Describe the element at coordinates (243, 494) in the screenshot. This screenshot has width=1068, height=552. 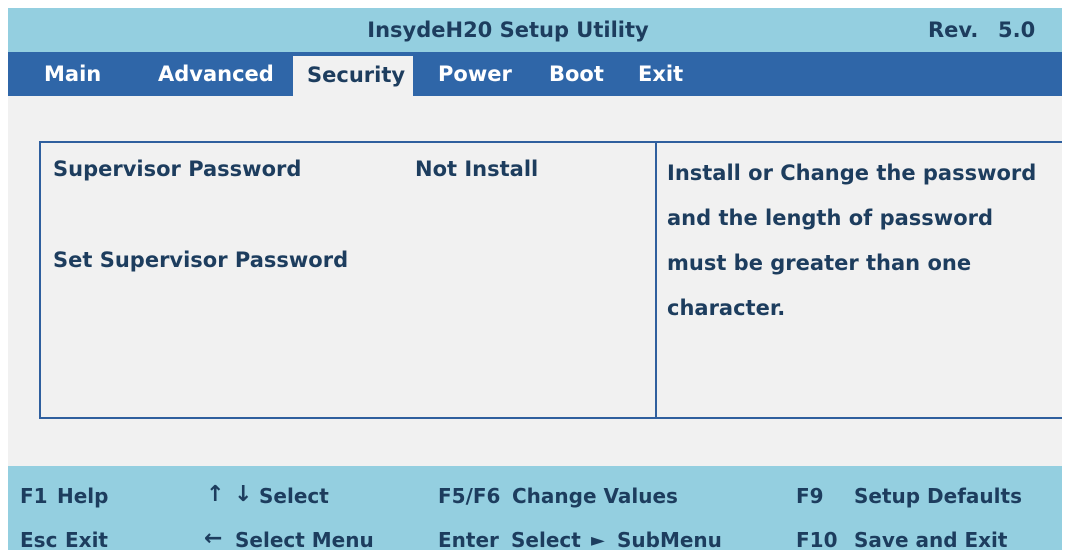
I see `down-arrow-icon: ↓` at that location.